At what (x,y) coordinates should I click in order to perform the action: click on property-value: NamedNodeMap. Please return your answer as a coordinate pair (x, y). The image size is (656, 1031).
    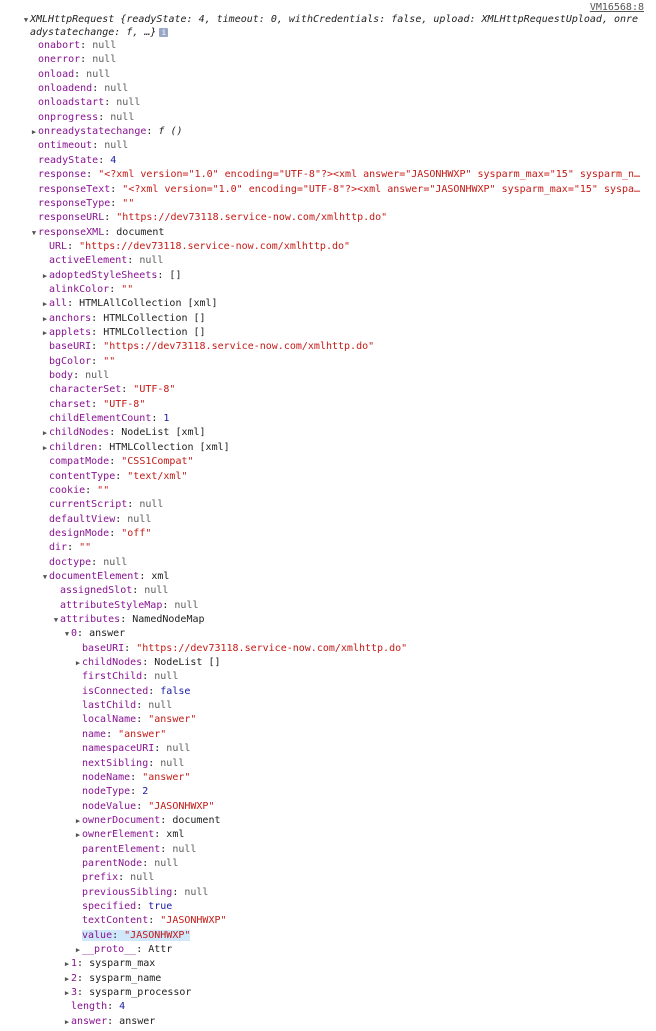
    Looking at the image, I should click on (168, 619).